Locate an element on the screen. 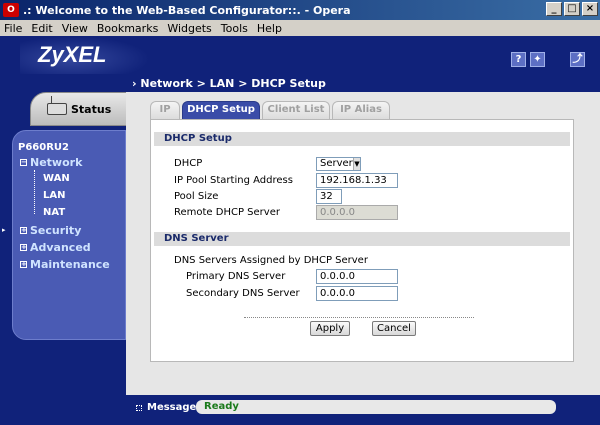 This screenshot has width=600, height=425. close-button: × is located at coordinates (590, 9).